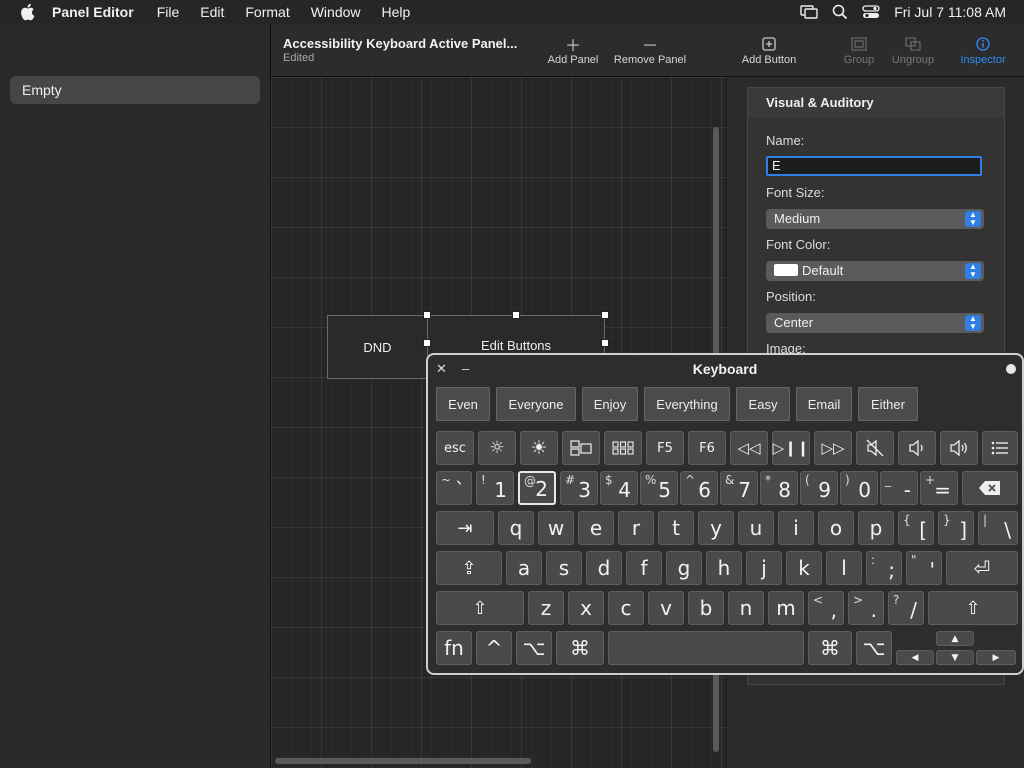 The height and width of the screenshot is (768, 1024). What do you see at coordinates (659, 488) in the screenshot?
I see `key-5: % 5` at bounding box center [659, 488].